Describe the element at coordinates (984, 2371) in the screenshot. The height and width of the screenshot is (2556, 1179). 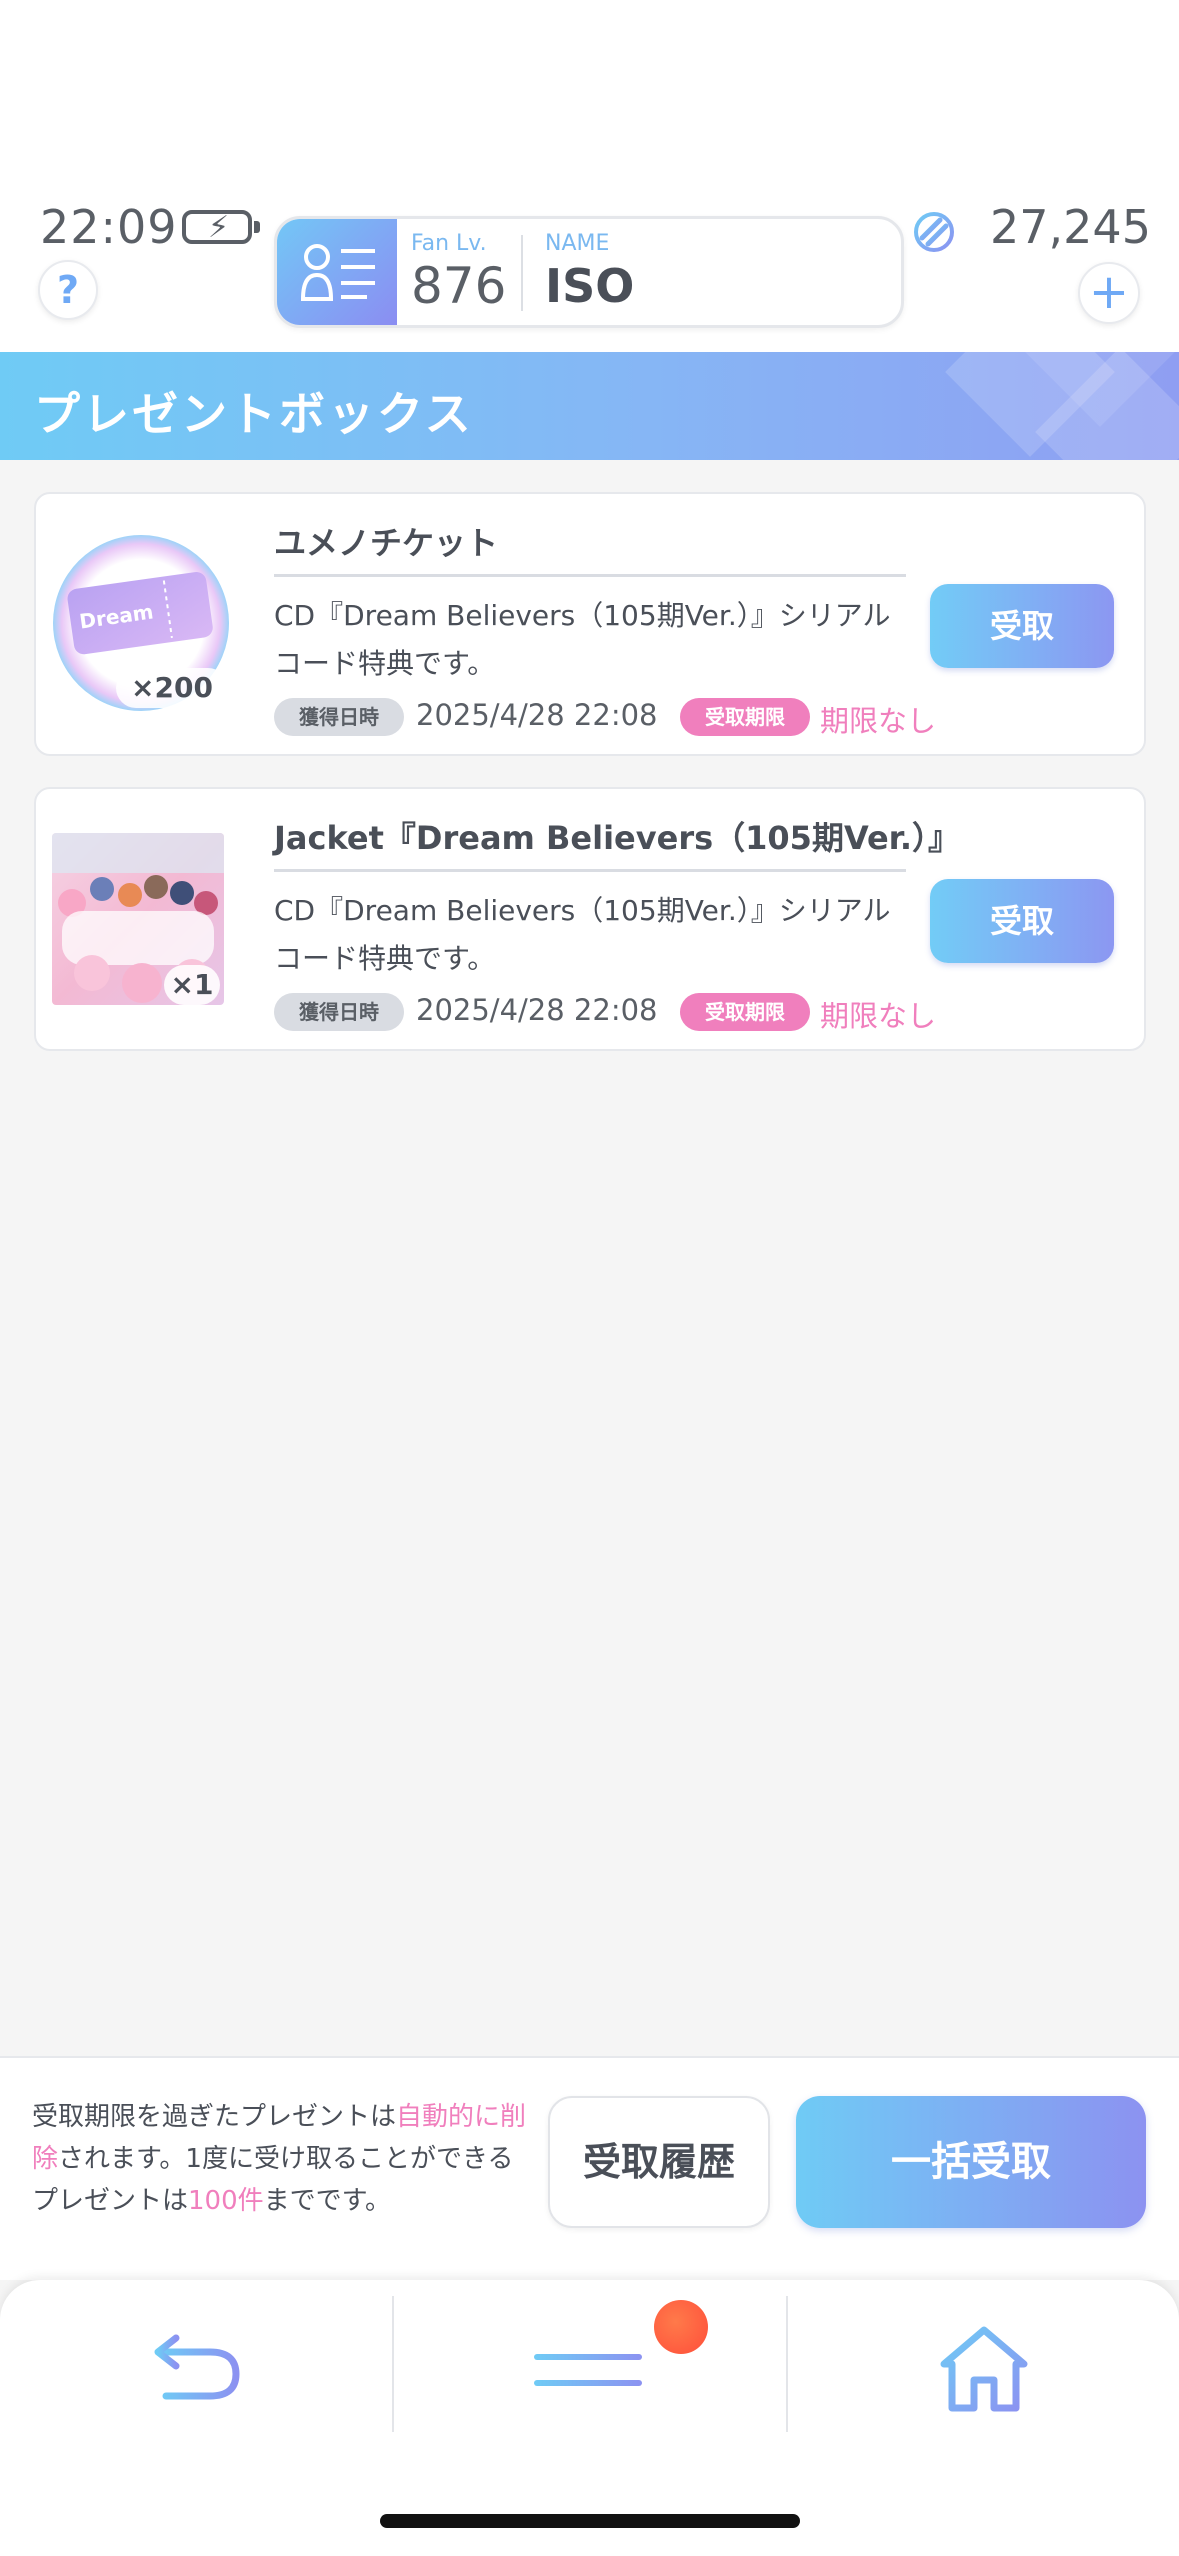
I see `home-icon` at that location.